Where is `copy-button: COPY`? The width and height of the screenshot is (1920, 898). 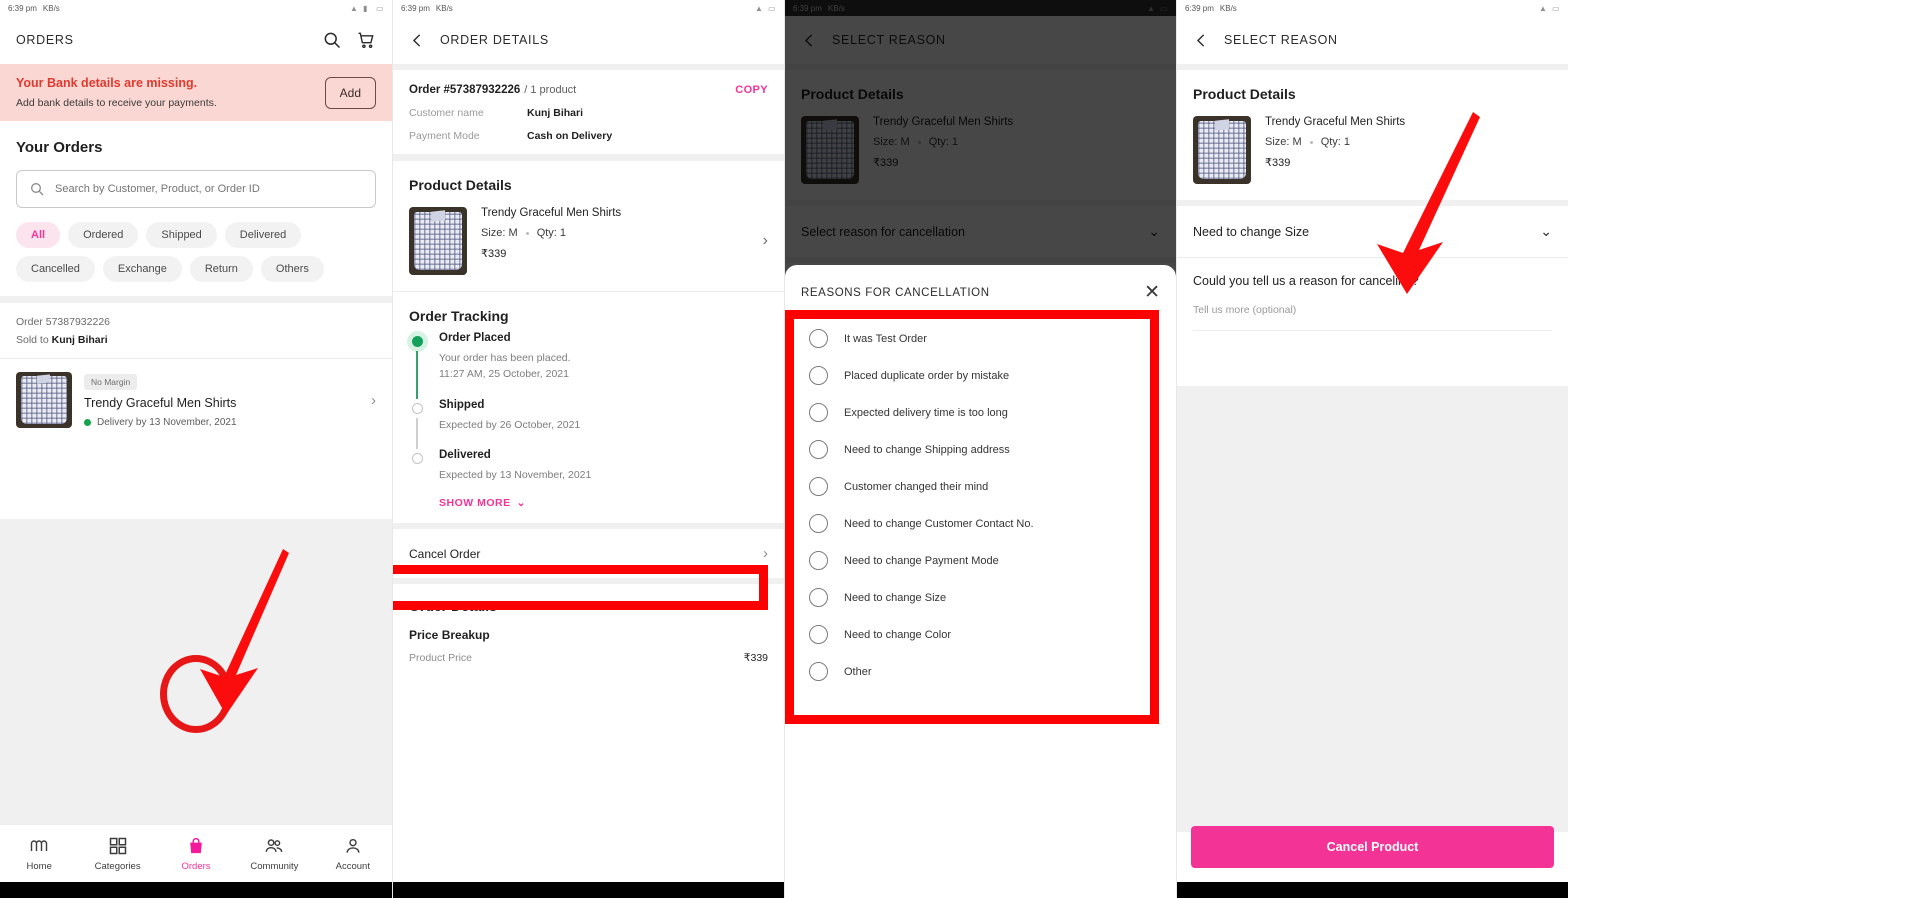
copy-button: COPY is located at coordinates (751, 90).